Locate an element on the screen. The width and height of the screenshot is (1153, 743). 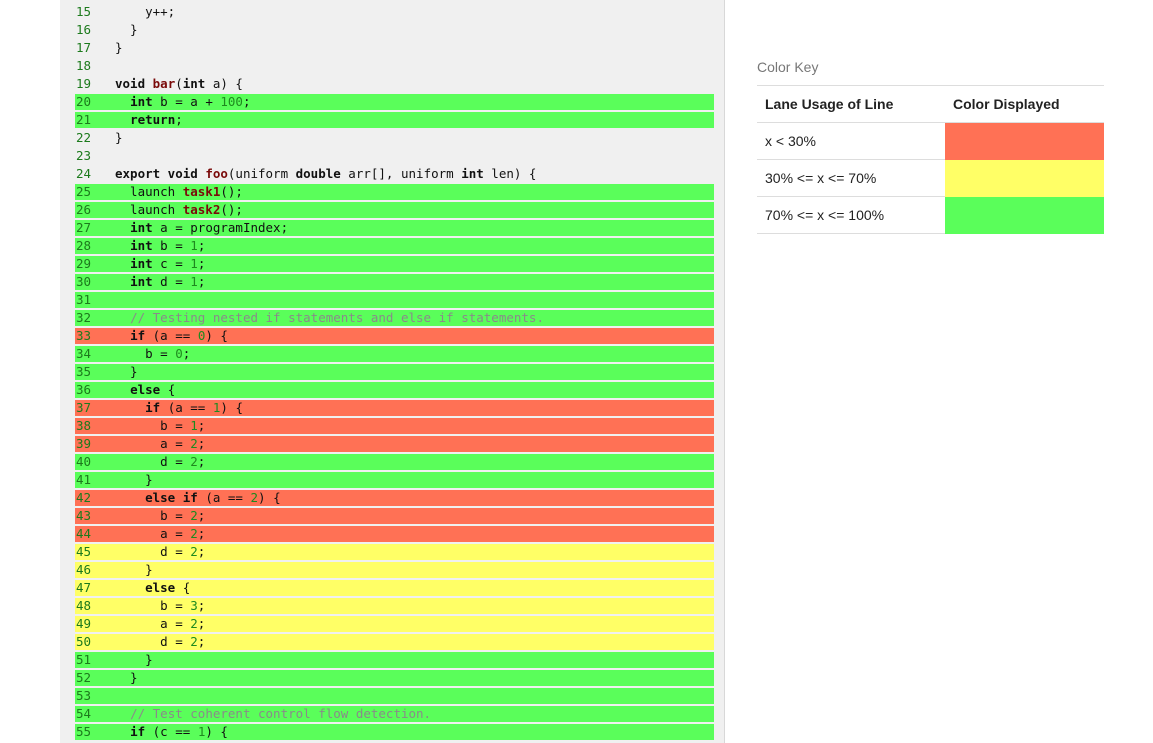
code-text: y++; is located at coordinates (145, 12).